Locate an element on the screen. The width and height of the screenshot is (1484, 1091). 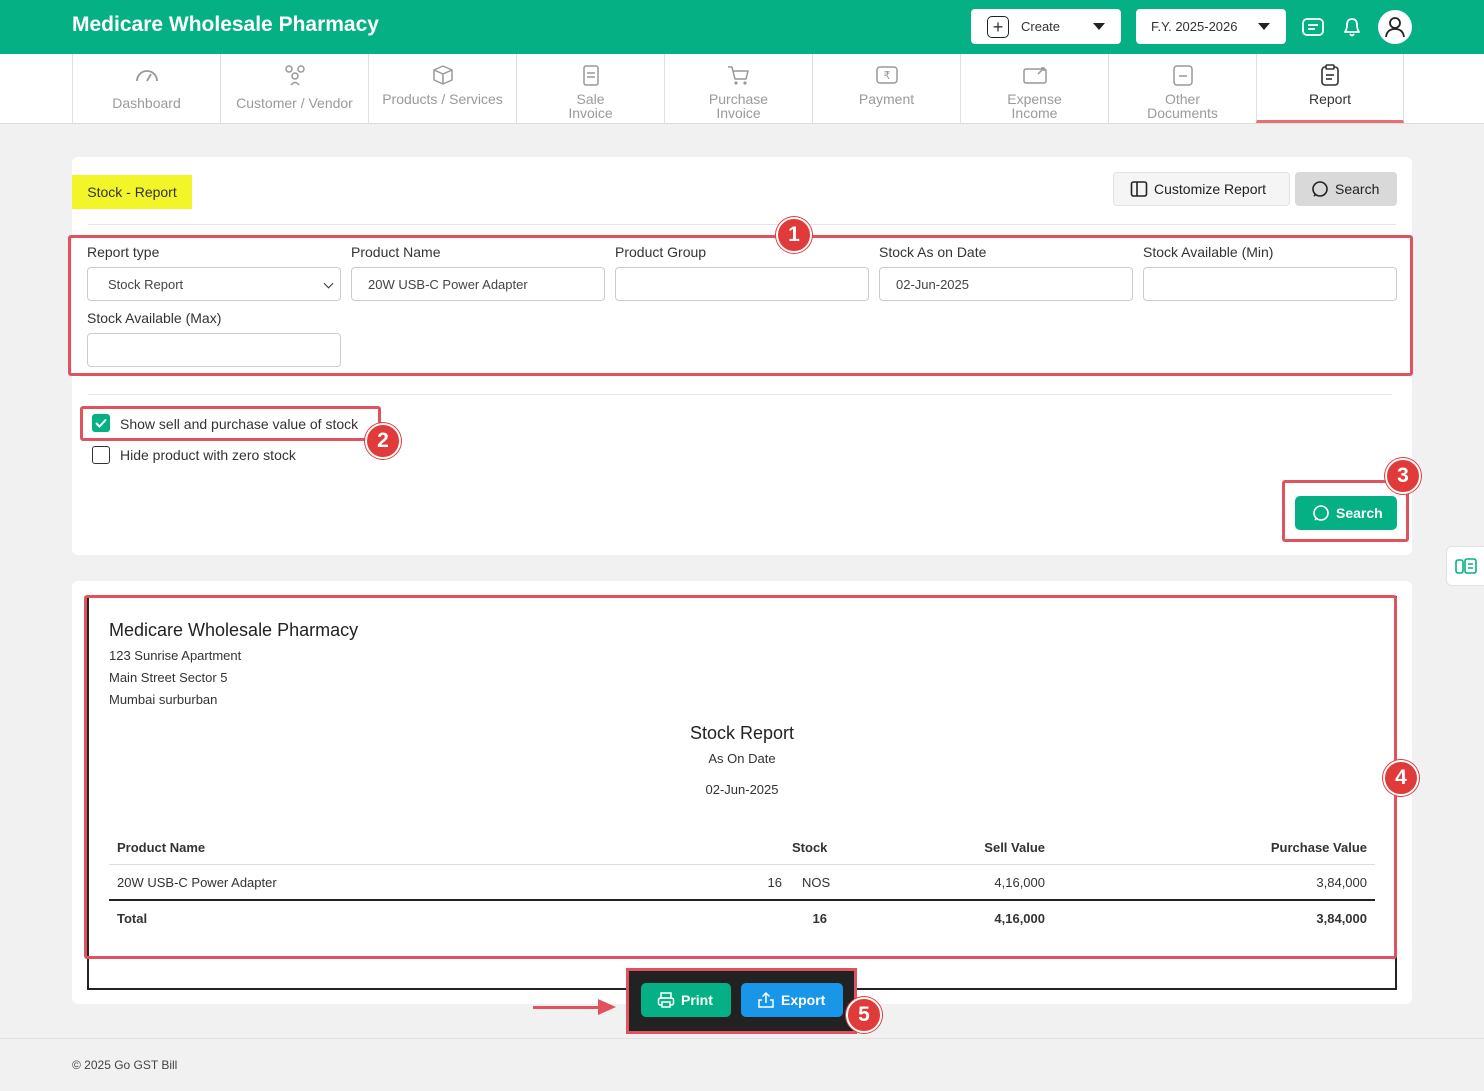
footer: © 2025 Go GST Bill is located at coordinates (742, 1064).